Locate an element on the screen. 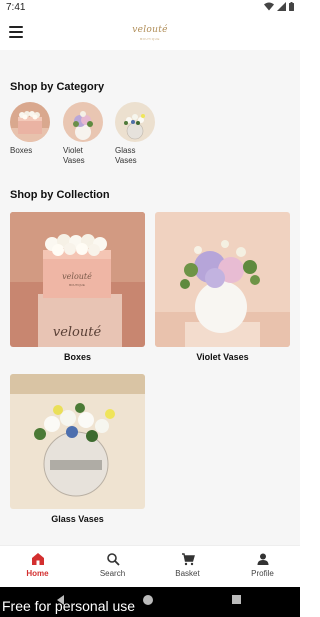  collection-card-boxes: velouté BOUTIQUE velouté Boxes is located at coordinates (77, 287).